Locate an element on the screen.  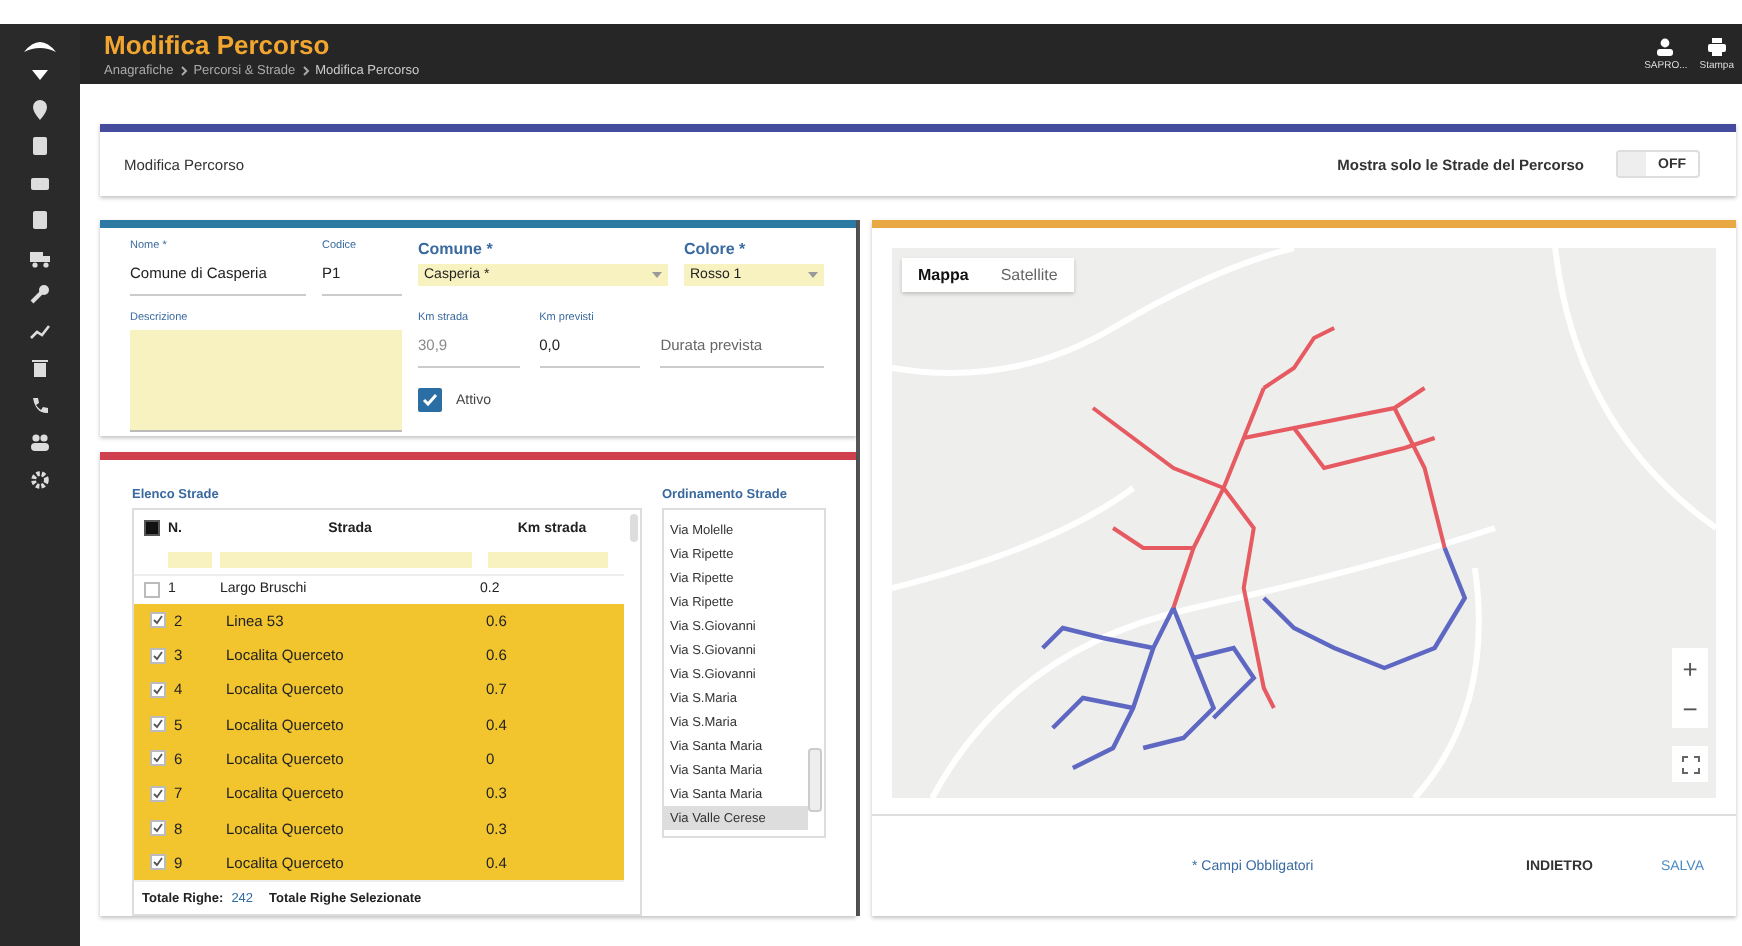
truck-icon is located at coordinates (40, 257).